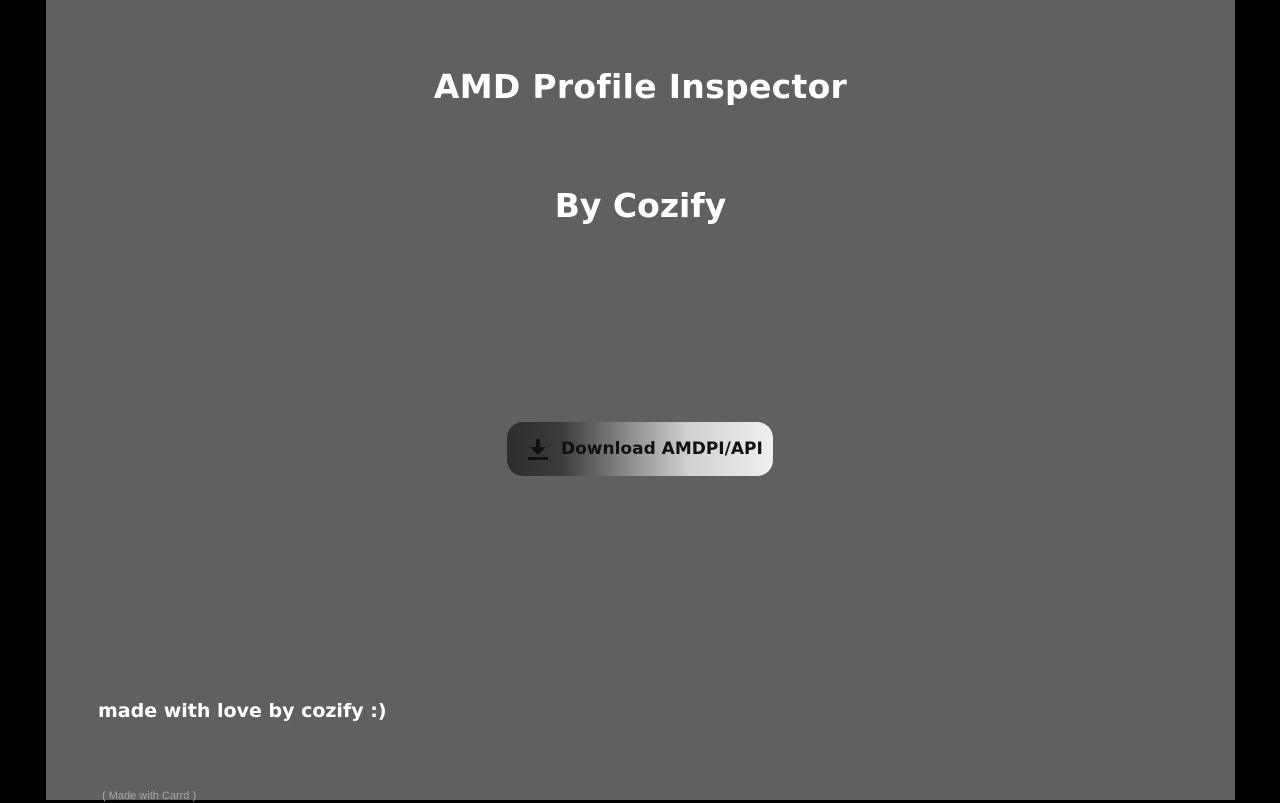 The width and height of the screenshot is (1280, 803). What do you see at coordinates (242, 711) in the screenshot?
I see `footer-love-text: made with love by cozify :)` at bounding box center [242, 711].